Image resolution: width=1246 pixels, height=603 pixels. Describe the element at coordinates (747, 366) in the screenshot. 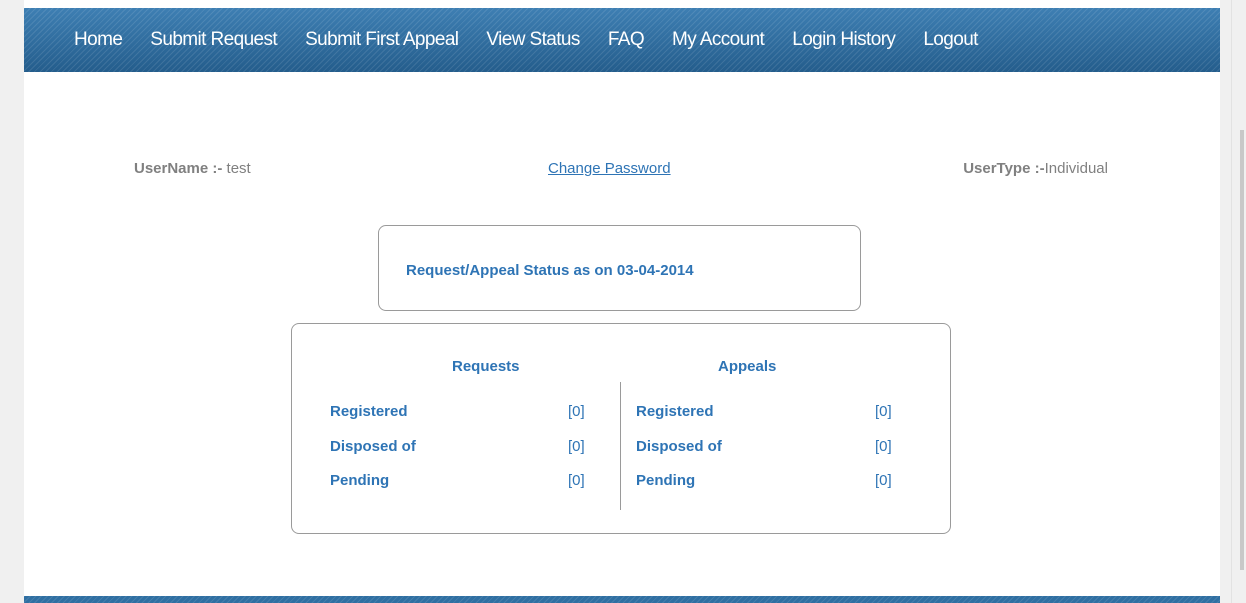

I see `appeals-heading: Appeals` at that location.